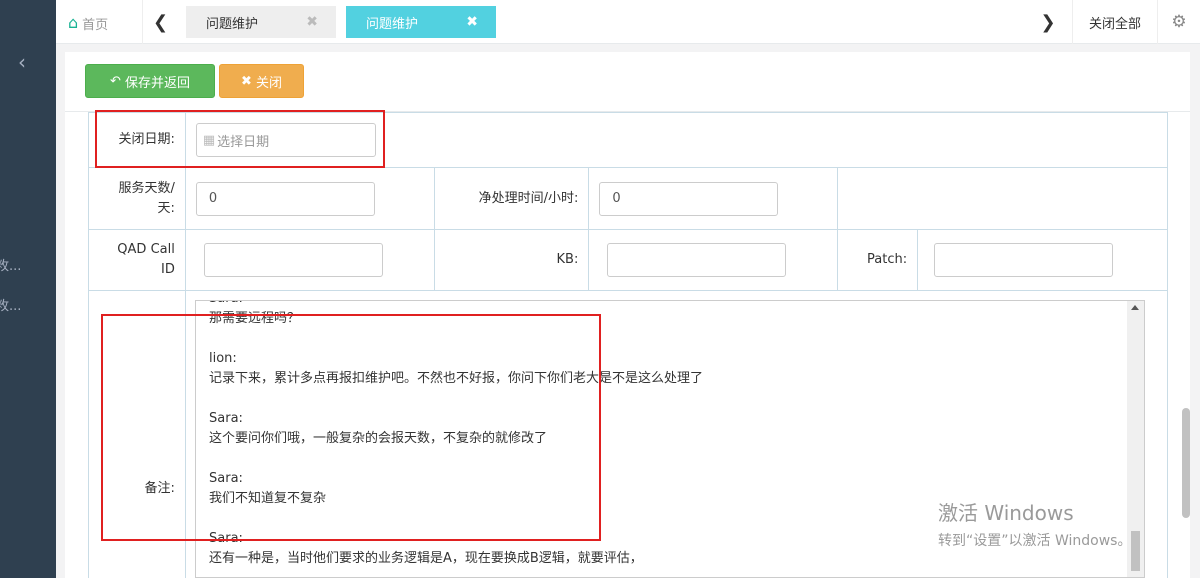 This screenshot has height=578, width=1200. I want to click on service-days-label: 服务天数/ 天:, so click(137, 198).